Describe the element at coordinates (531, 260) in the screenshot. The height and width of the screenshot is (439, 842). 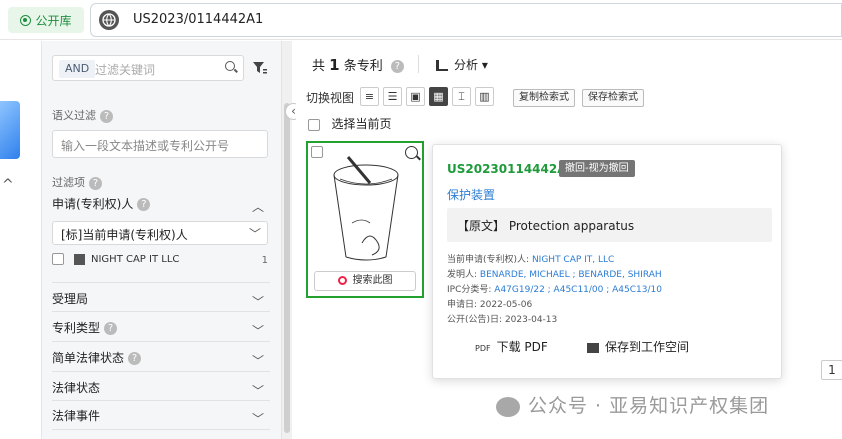
I see `assignee-row: 当前申请(专利权)人: NIGHT CAP IT, LLC` at that location.